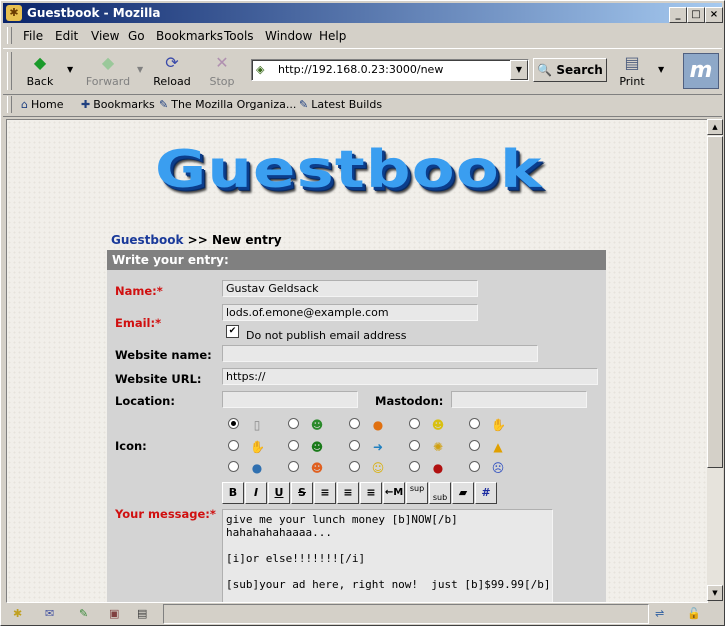 This screenshot has width=725, height=626. Describe the element at coordinates (256, 493) in the screenshot. I see `italic-button: I` at that location.